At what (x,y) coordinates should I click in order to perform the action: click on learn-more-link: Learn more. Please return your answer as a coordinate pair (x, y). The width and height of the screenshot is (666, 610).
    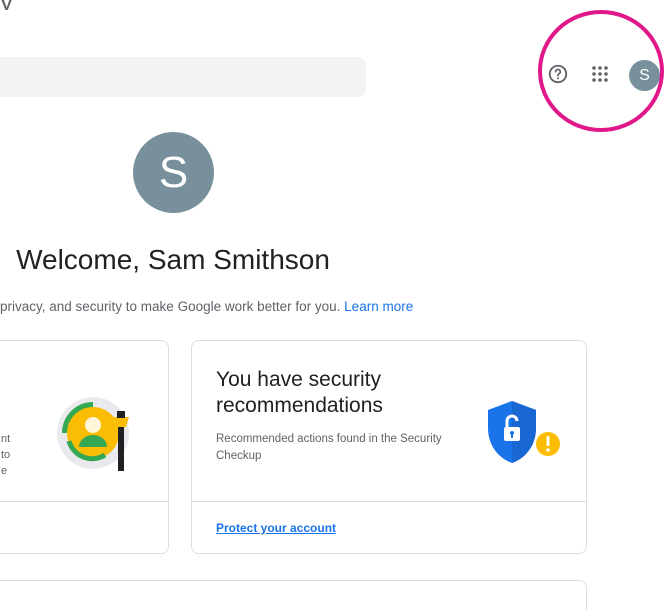
    Looking at the image, I should click on (378, 306).